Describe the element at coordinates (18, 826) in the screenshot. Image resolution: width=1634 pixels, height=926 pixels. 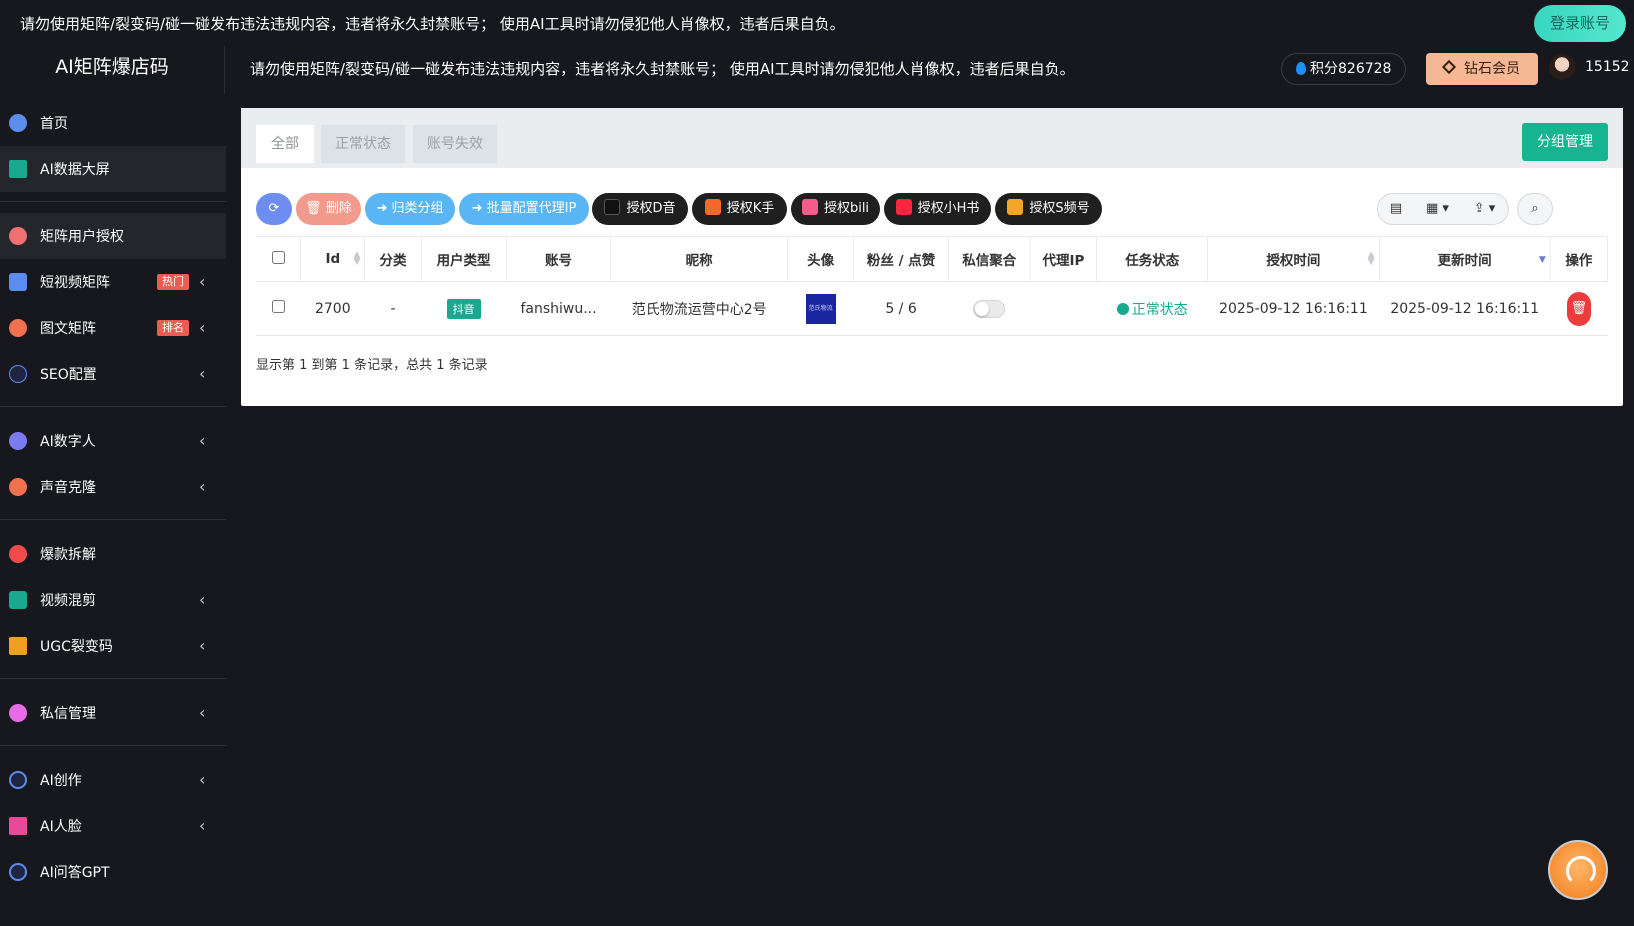
I see `face-icon` at that location.